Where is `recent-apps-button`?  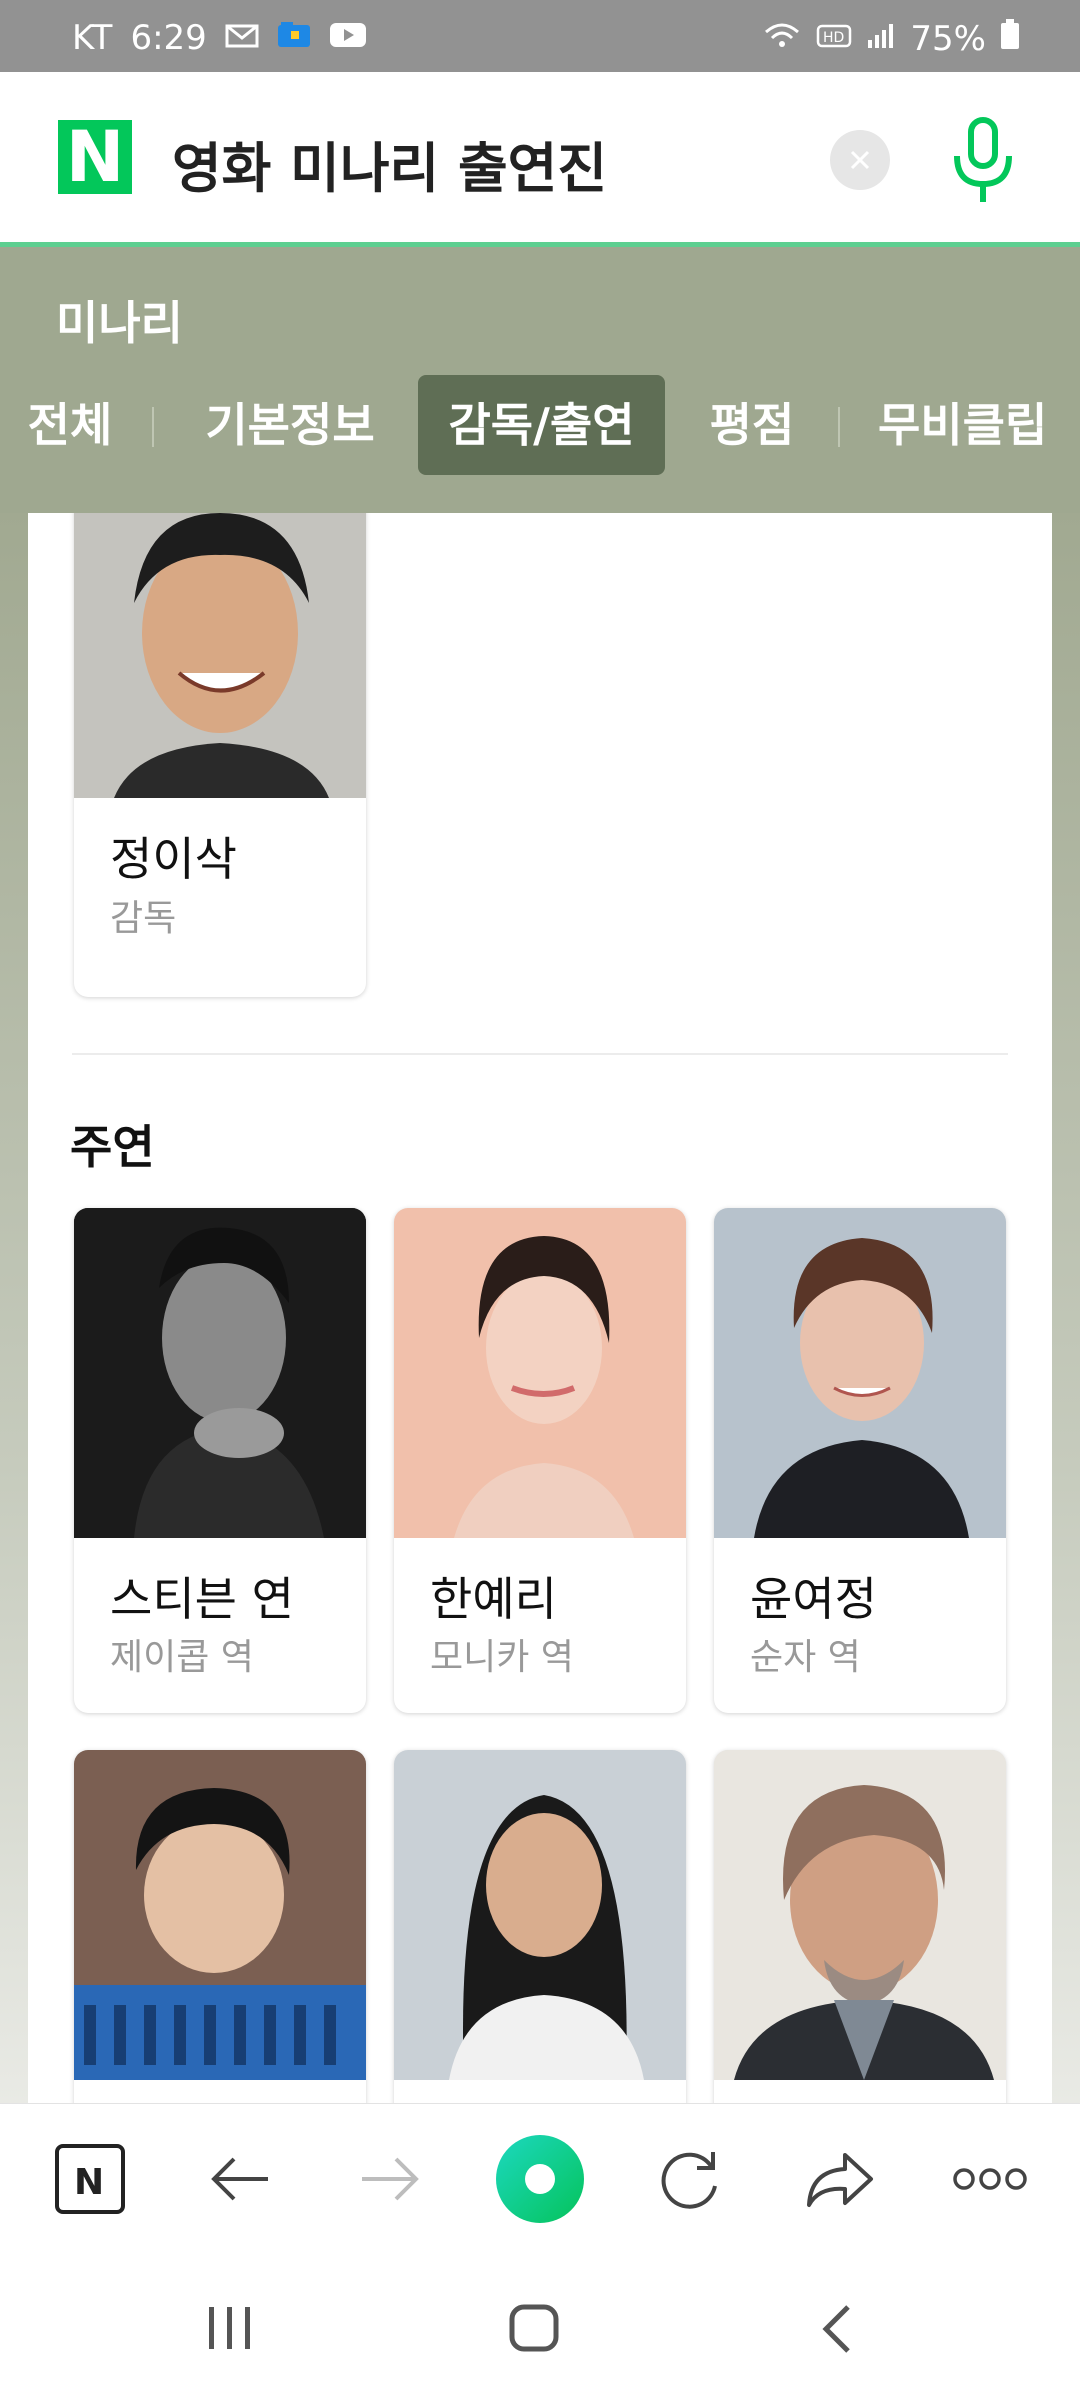 recent-apps-button is located at coordinates (230, 2330).